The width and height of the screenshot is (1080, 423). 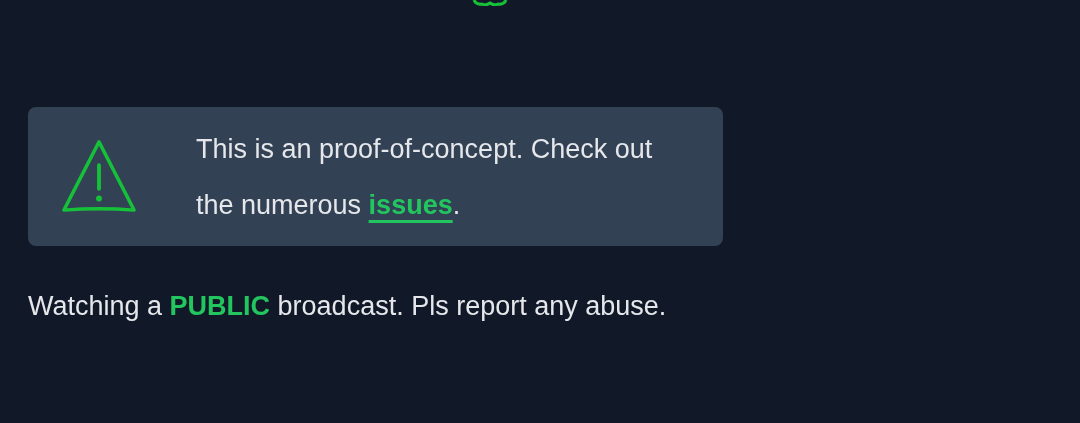 What do you see at coordinates (410, 204) in the screenshot?
I see `issues-link: issues` at bounding box center [410, 204].